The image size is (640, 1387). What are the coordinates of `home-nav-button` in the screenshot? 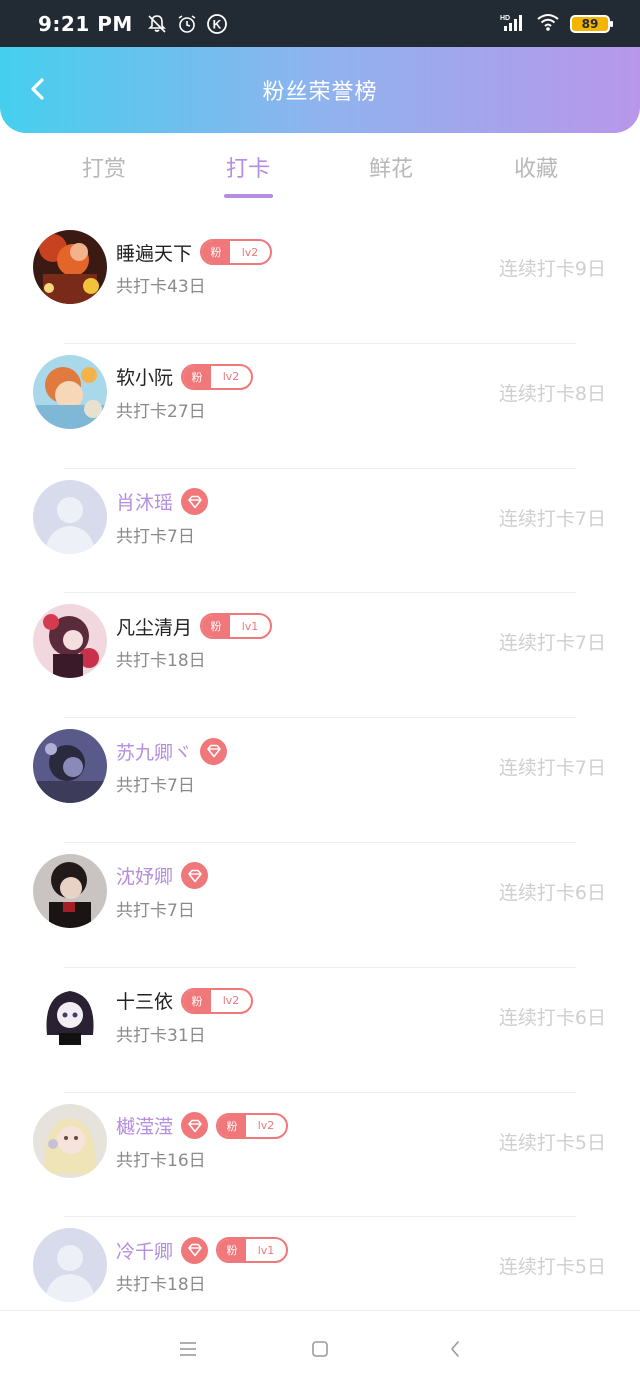 It's located at (320, 1349).